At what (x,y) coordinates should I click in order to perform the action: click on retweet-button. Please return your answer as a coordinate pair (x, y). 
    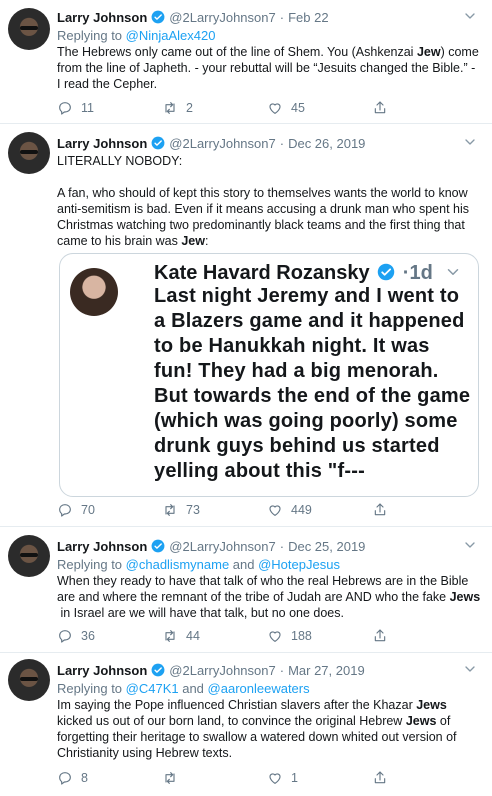
    Looking at the image, I should click on (214, 778).